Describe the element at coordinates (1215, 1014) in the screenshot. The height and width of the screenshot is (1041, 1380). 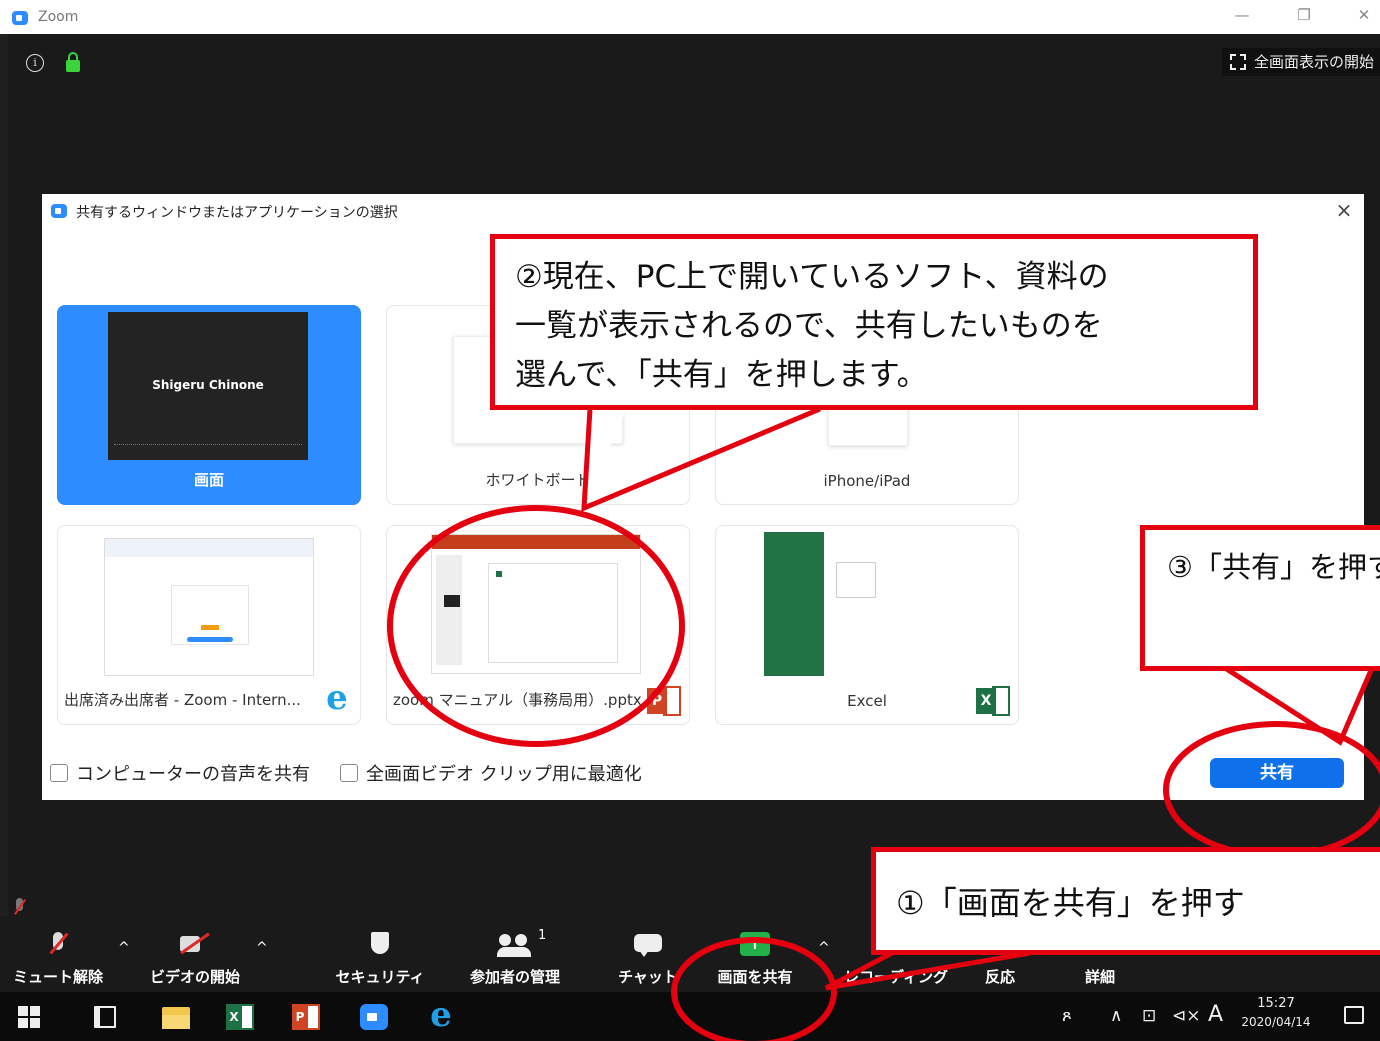
I see `ime-indicator: A` at that location.